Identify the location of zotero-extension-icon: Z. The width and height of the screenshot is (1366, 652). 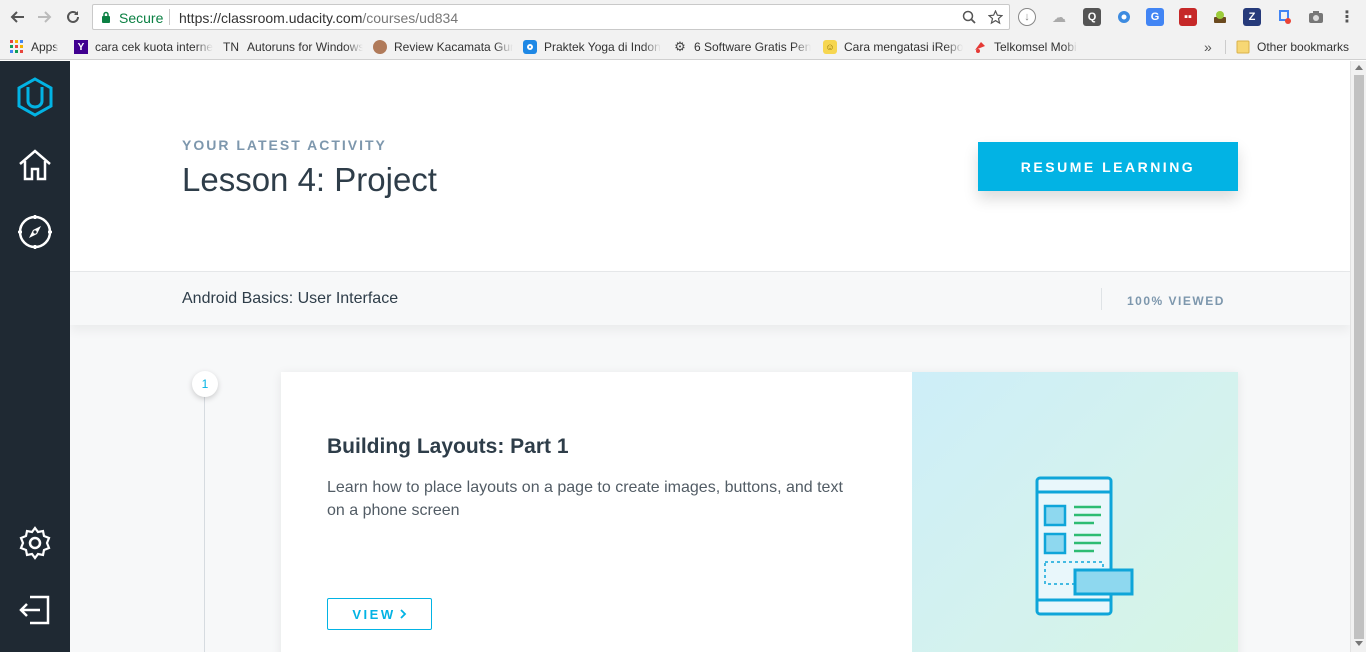
(1252, 17).